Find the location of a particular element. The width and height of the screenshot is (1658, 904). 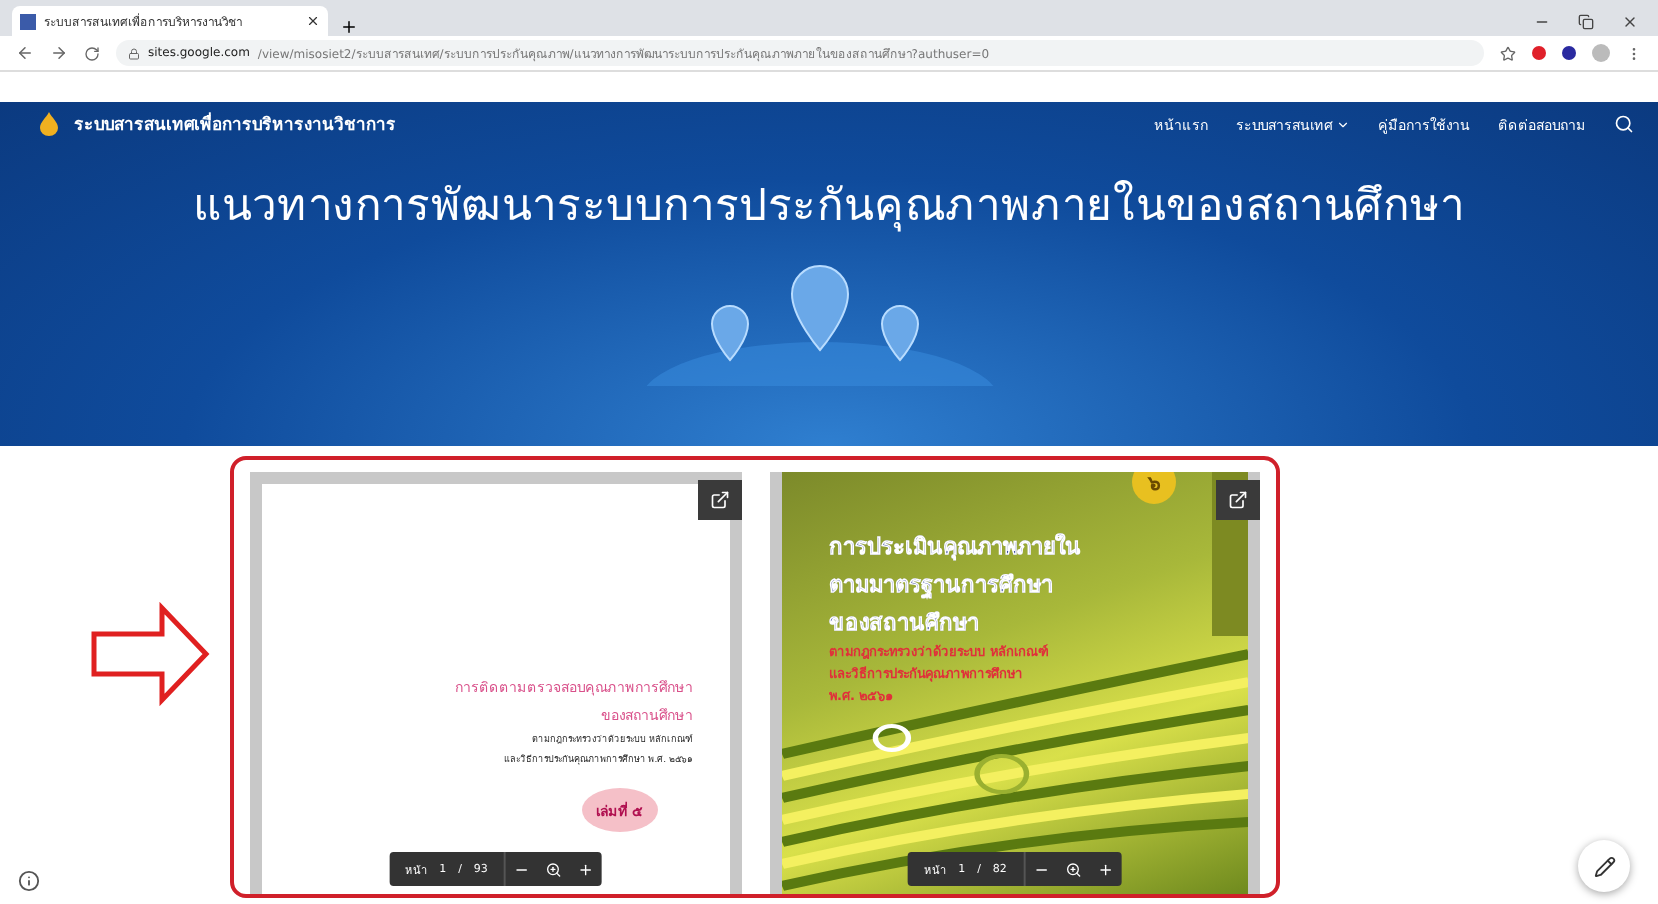

cover-title-text: การประเมินคุณภาพภายใน is located at coordinates (956, 547).